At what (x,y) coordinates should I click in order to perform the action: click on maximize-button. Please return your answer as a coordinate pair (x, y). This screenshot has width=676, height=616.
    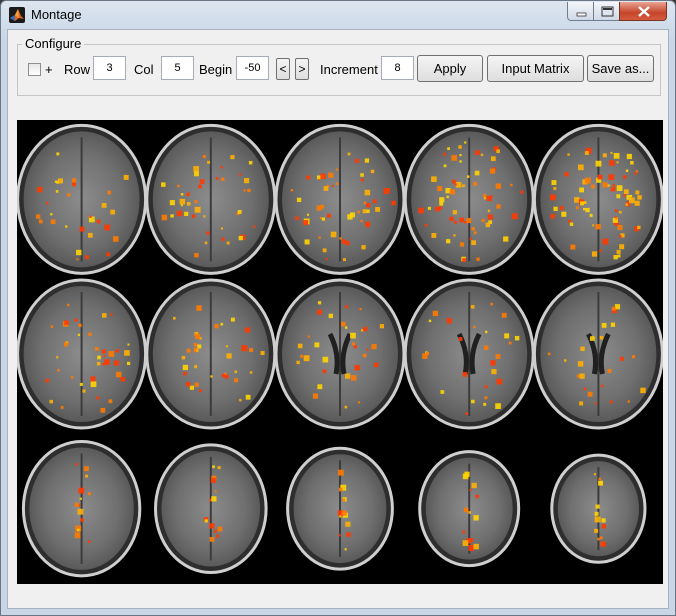
    Looking at the image, I should click on (606, 11).